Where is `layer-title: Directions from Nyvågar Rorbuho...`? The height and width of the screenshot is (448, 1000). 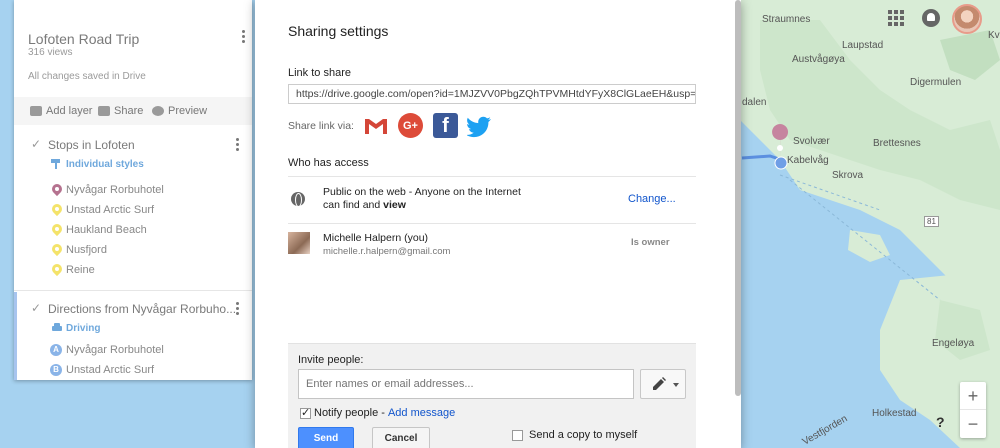 layer-title: Directions from Nyvågar Rorbuho... is located at coordinates (142, 309).